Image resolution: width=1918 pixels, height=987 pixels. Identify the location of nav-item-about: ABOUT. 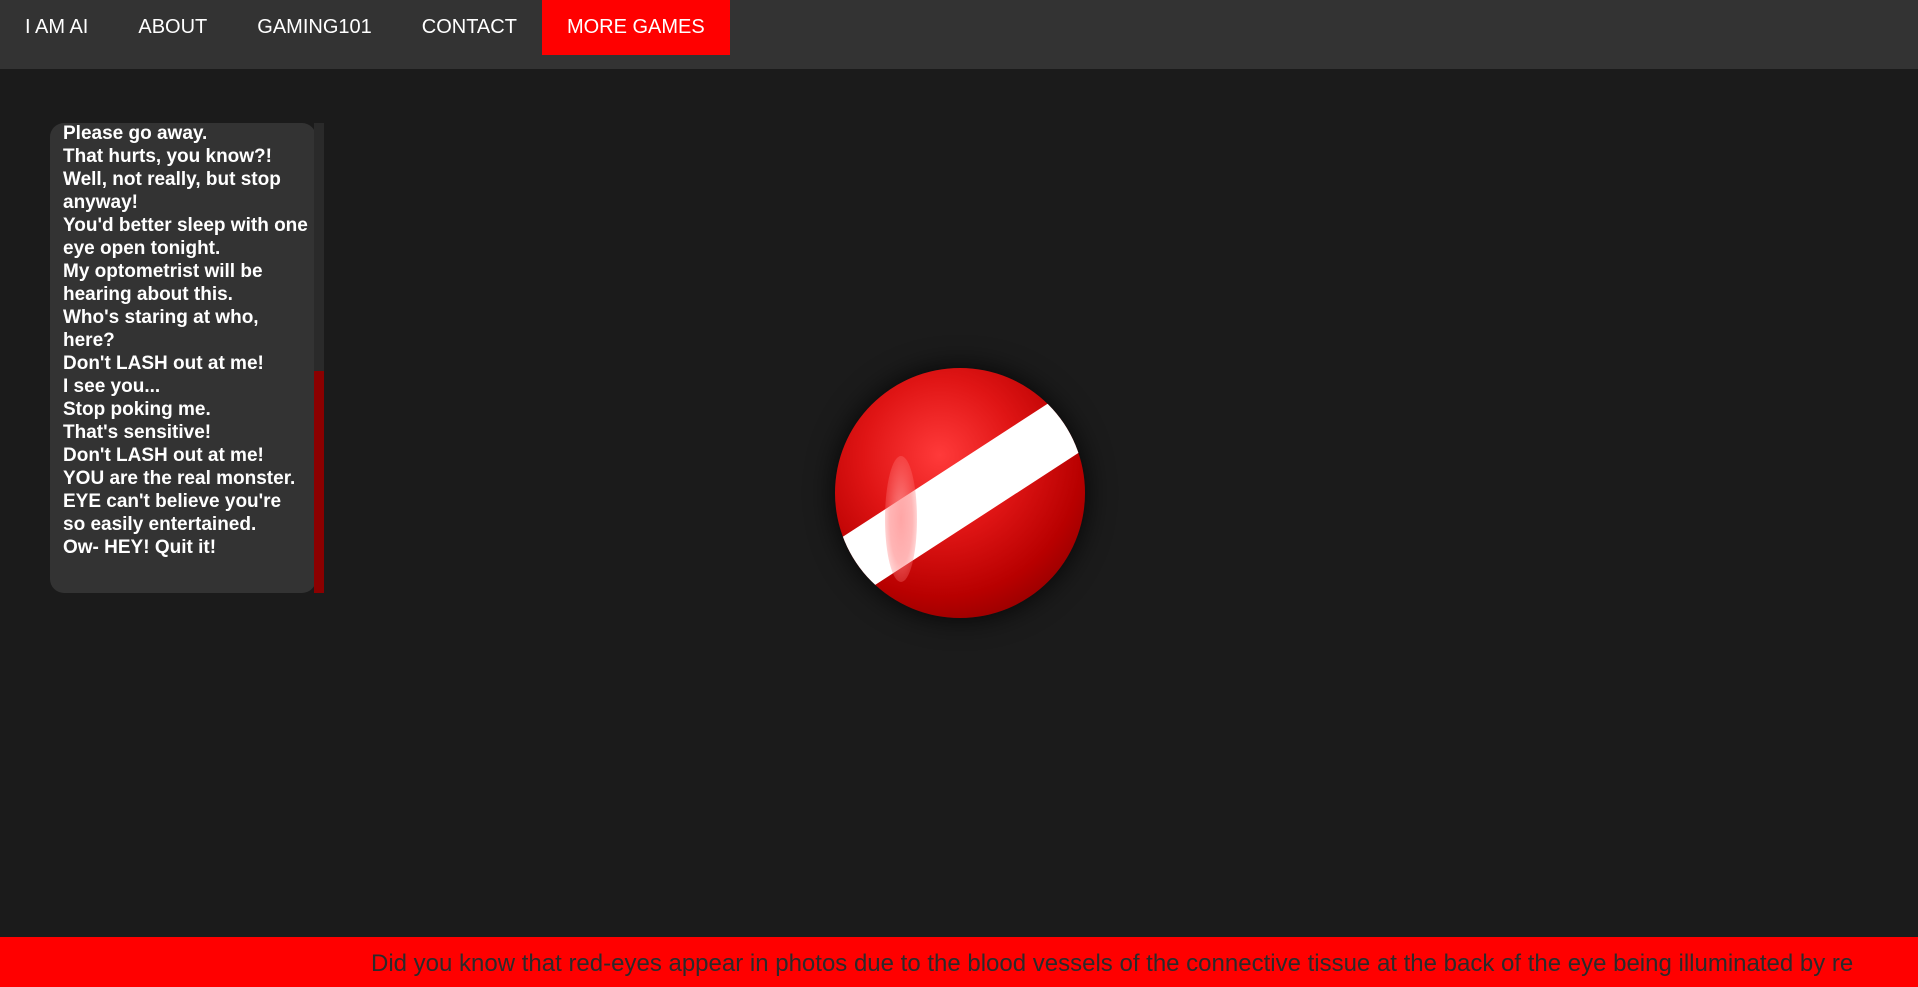
(172, 27).